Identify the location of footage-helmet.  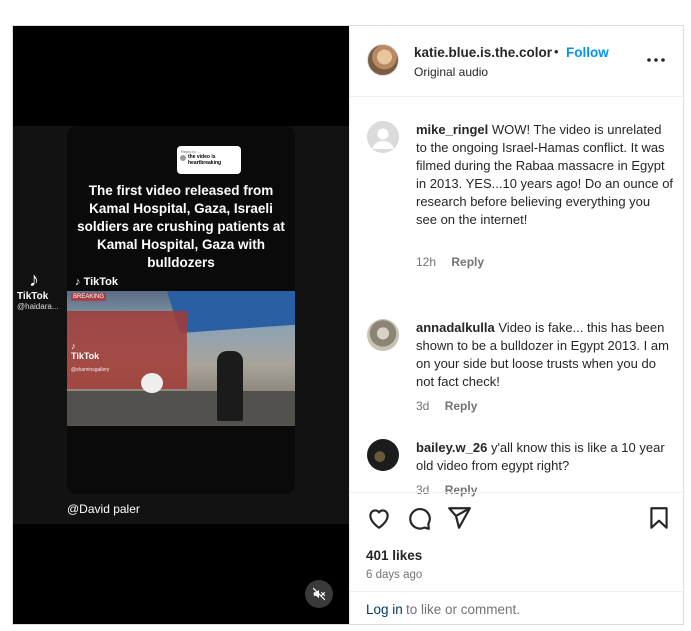
(152, 383).